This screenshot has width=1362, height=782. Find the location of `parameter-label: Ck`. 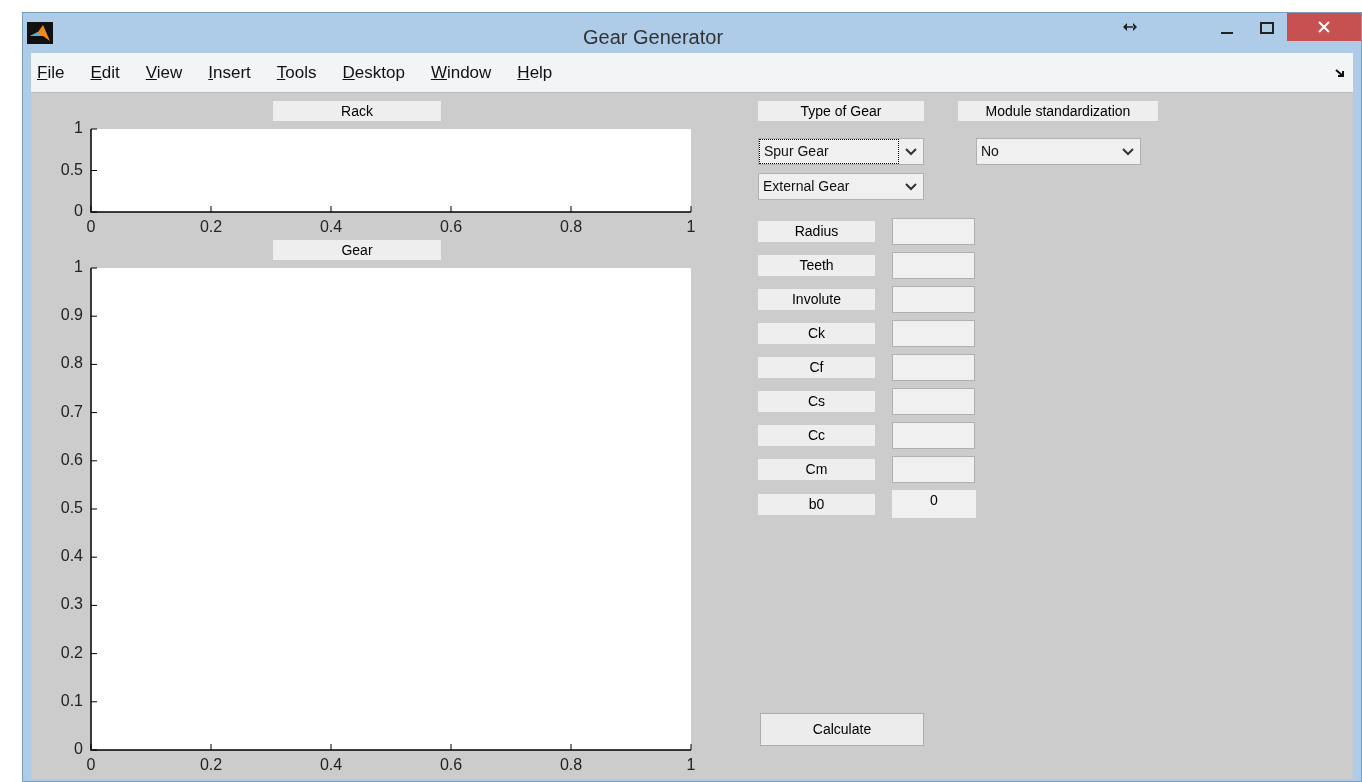

parameter-label: Ck is located at coordinates (816, 333).